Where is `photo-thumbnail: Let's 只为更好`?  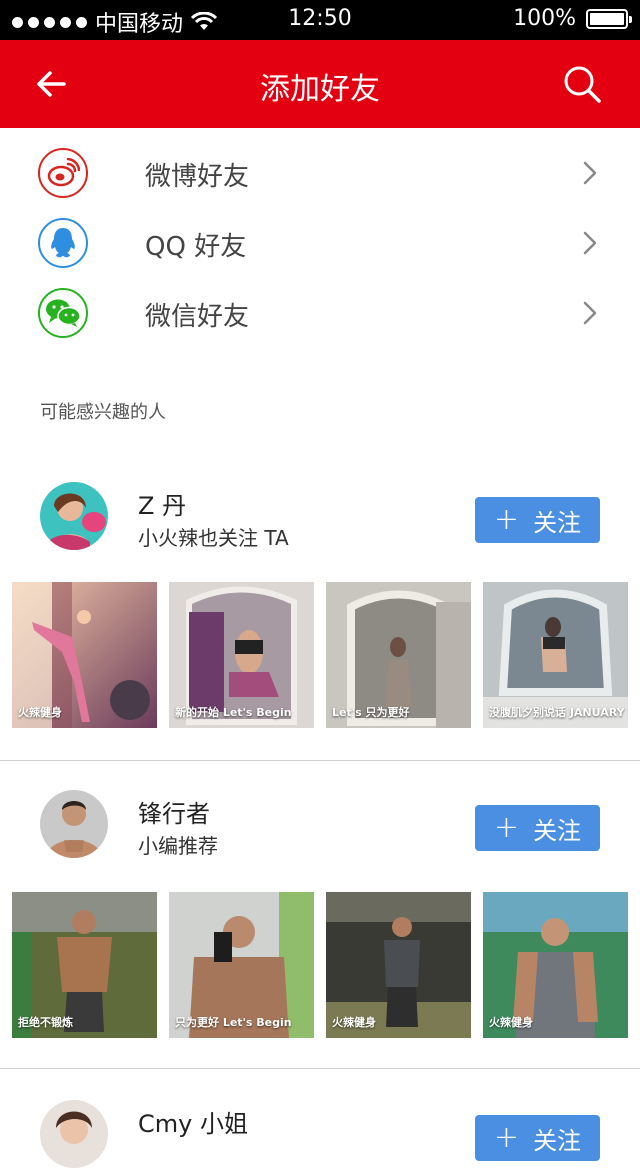 photo-thumbnail: Let's 只为更好 is located at coordinates (398, 655).